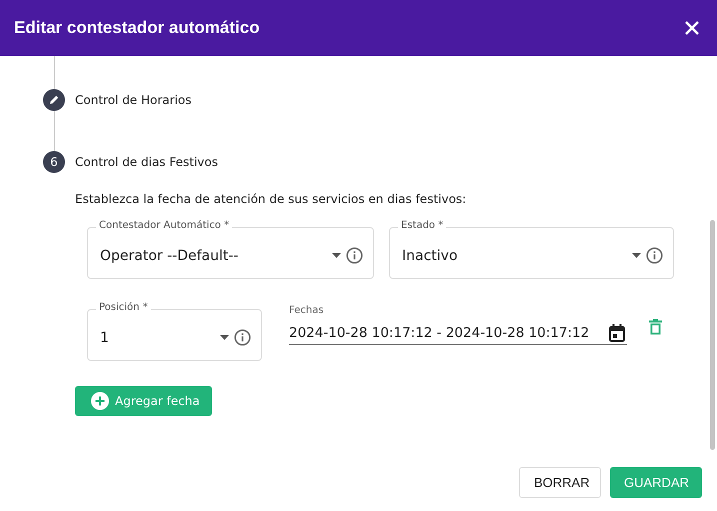 The width and height of the screenshot is (717, 511). Describe the element at coordinates (54, 162) in the screenshot. I see `step-number: 6` at that location.